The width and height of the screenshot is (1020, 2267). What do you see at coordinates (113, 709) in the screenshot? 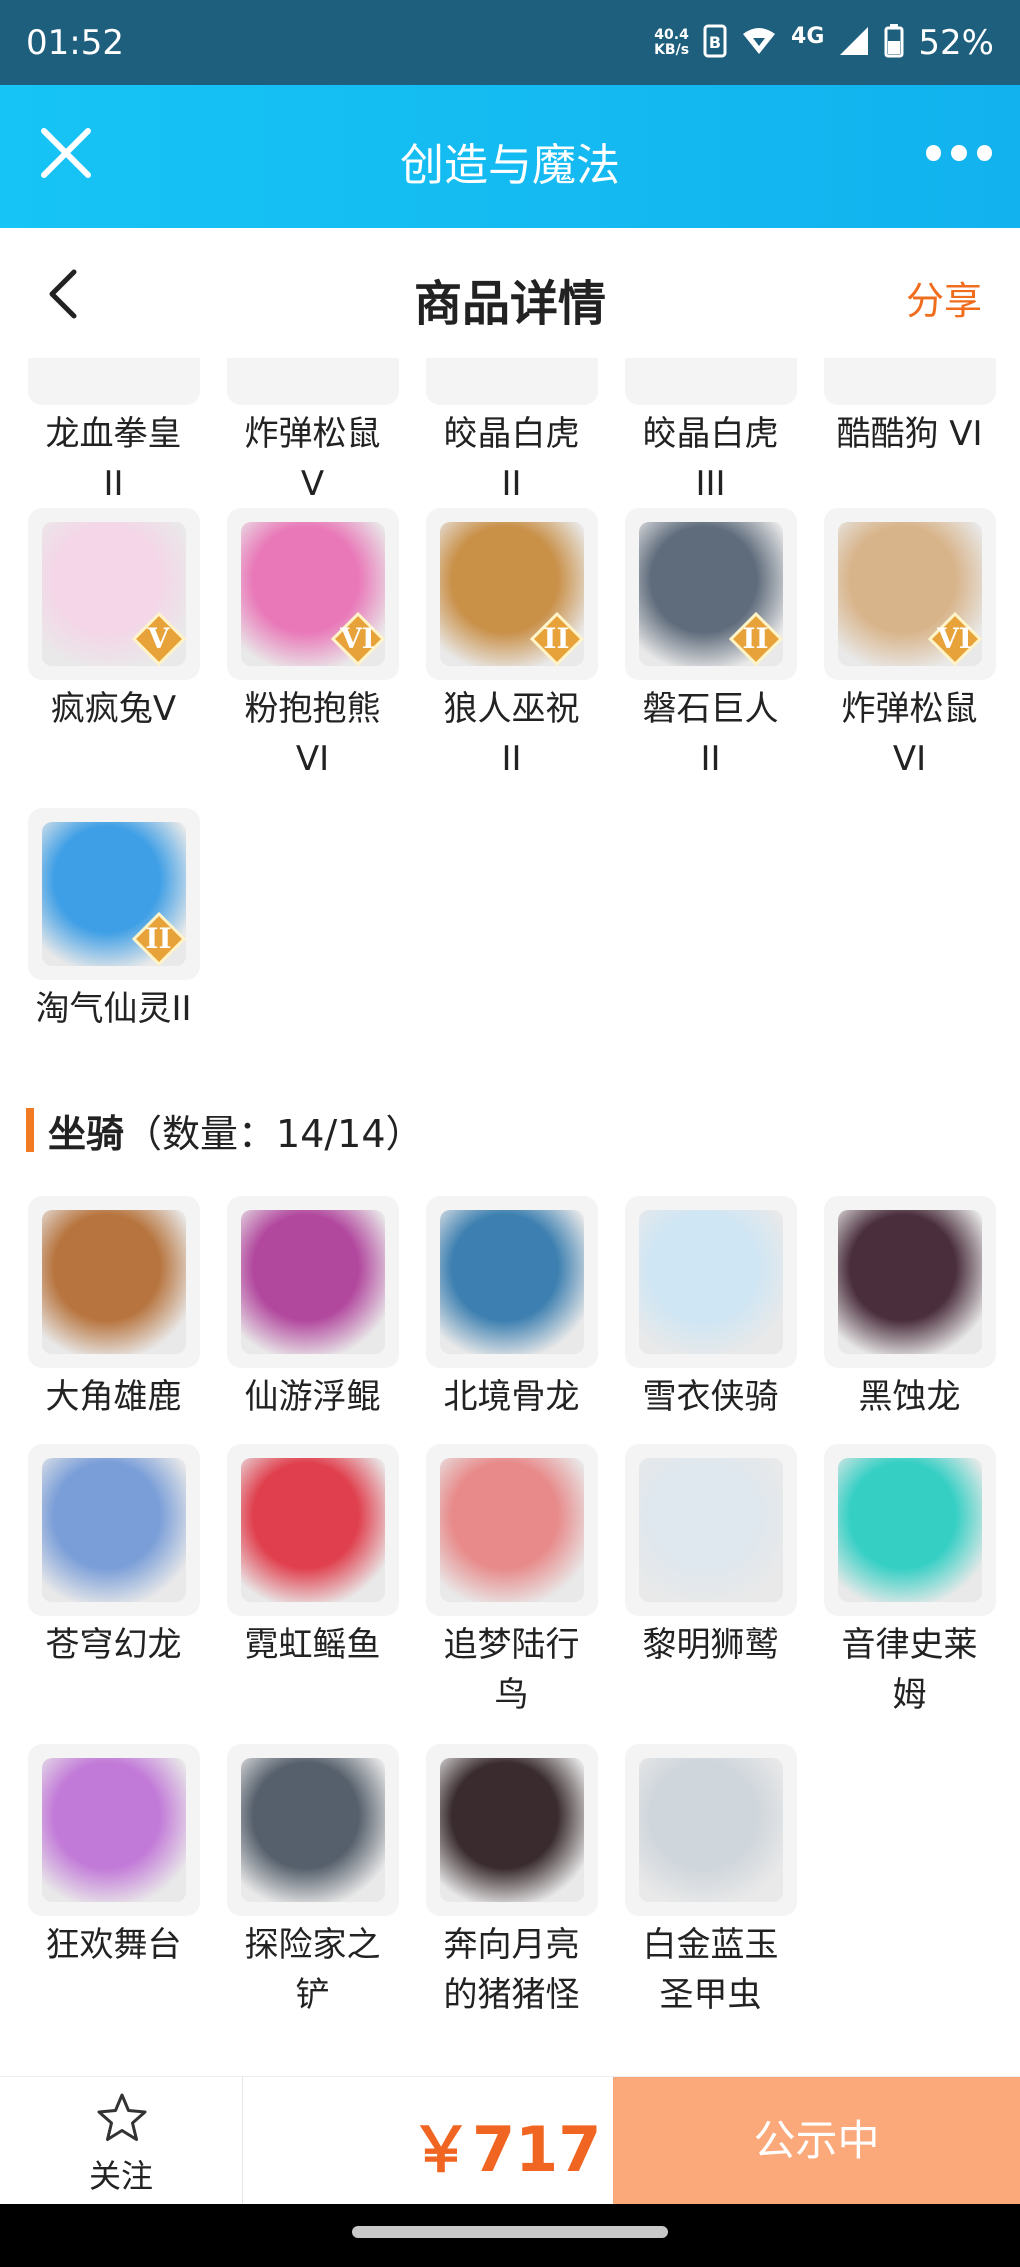
I see `item-label: 疯疯兔V` at bounding box center [113, 709].